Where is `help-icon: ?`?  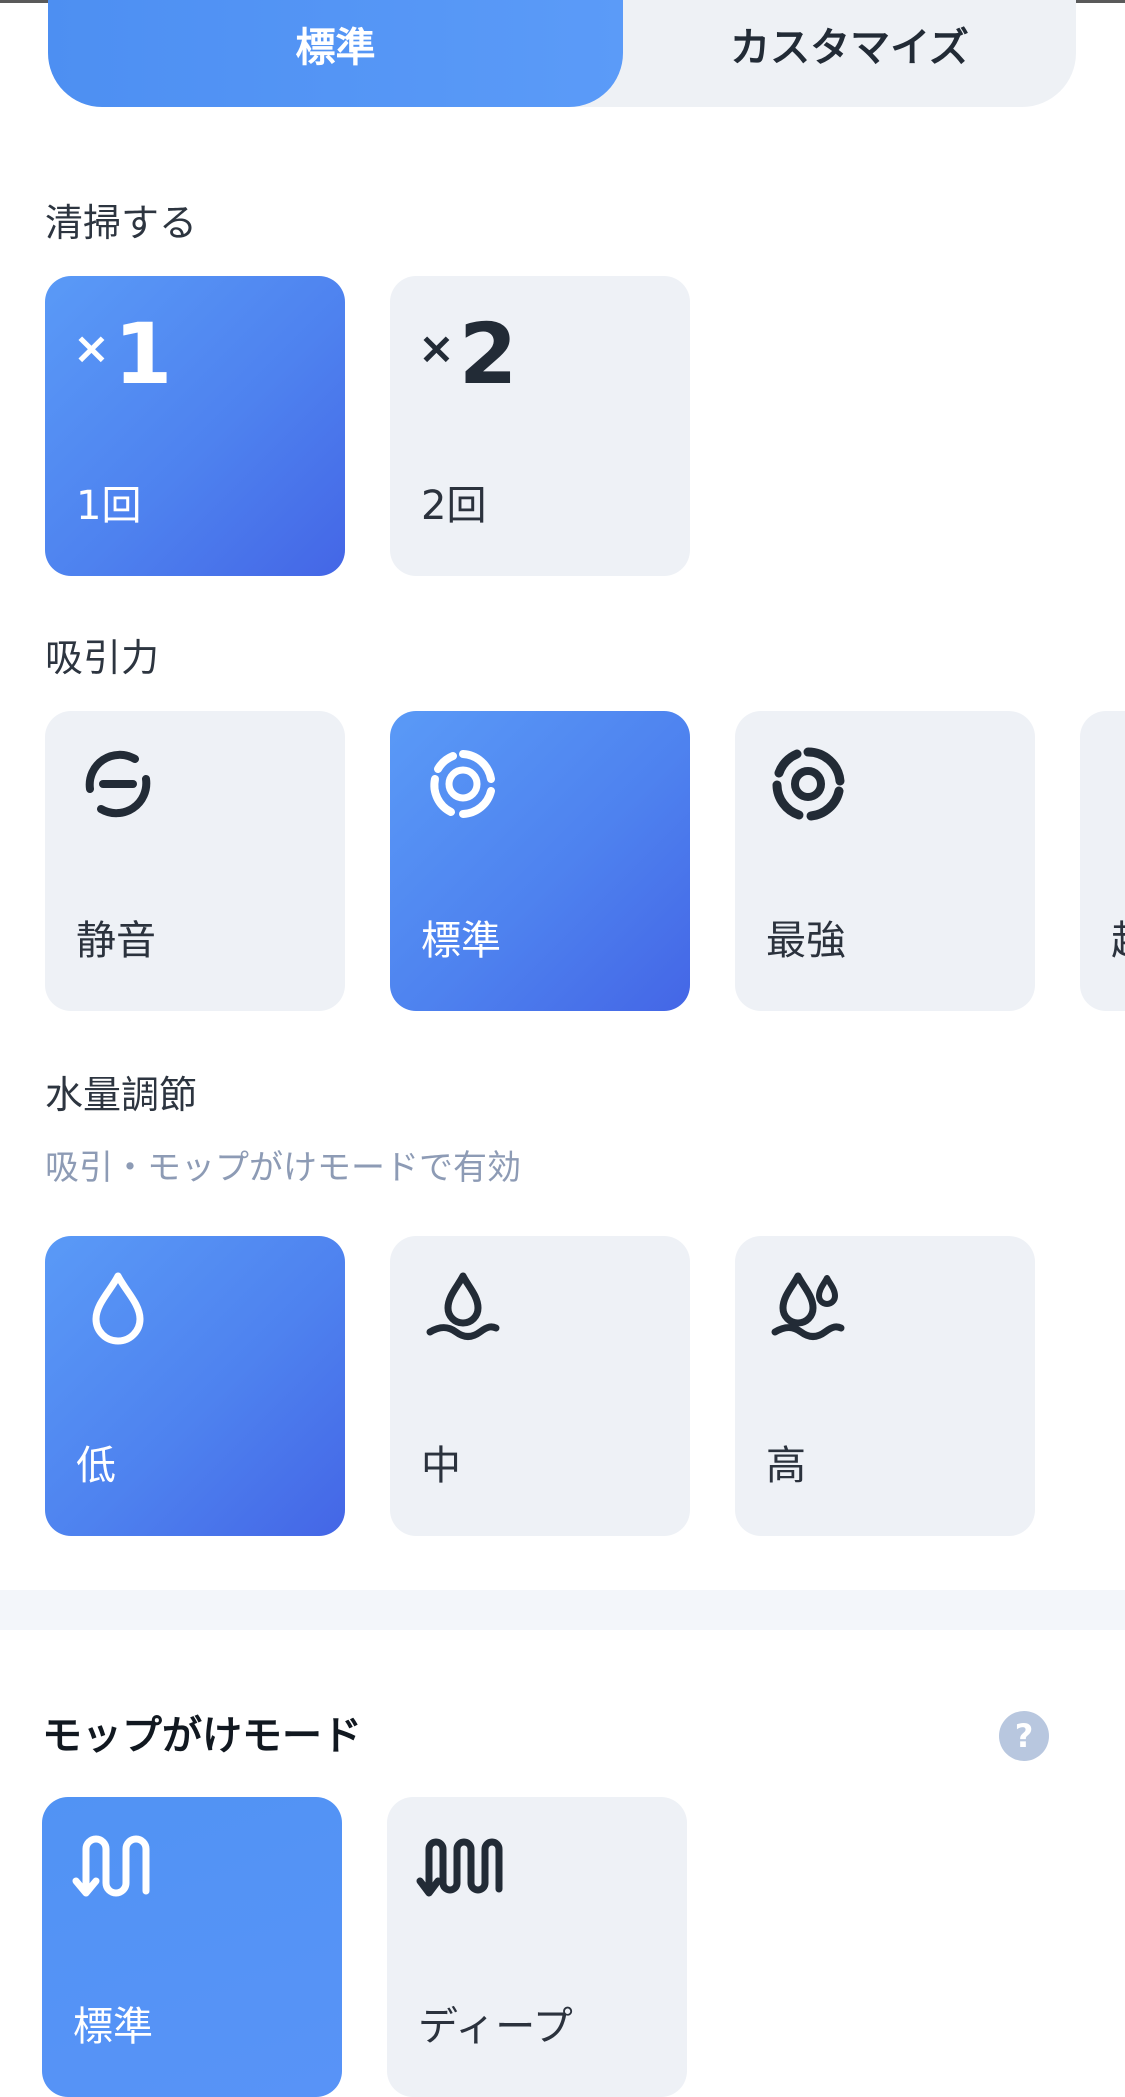 help-icon: ? is located at coordinates (1024, 1736).